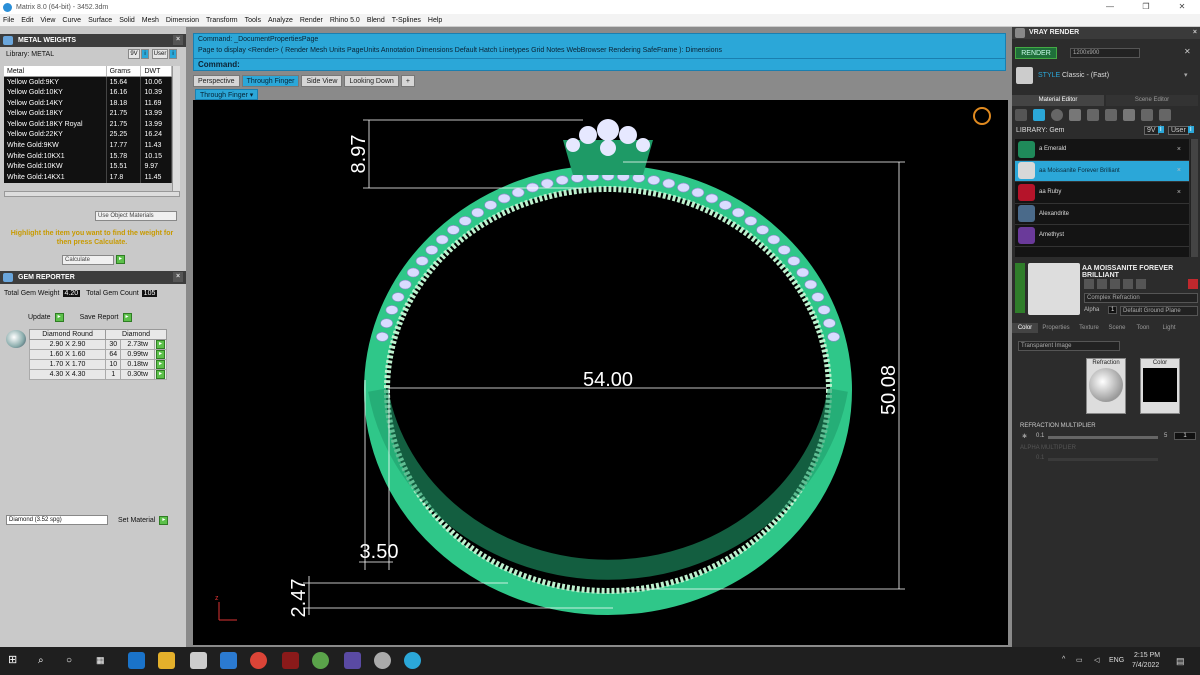 This screenshot has height=675, width=1200. Describe the element at coordinates (376, 20) in the screenshot. I see `menu-blend: Blend` at that location.